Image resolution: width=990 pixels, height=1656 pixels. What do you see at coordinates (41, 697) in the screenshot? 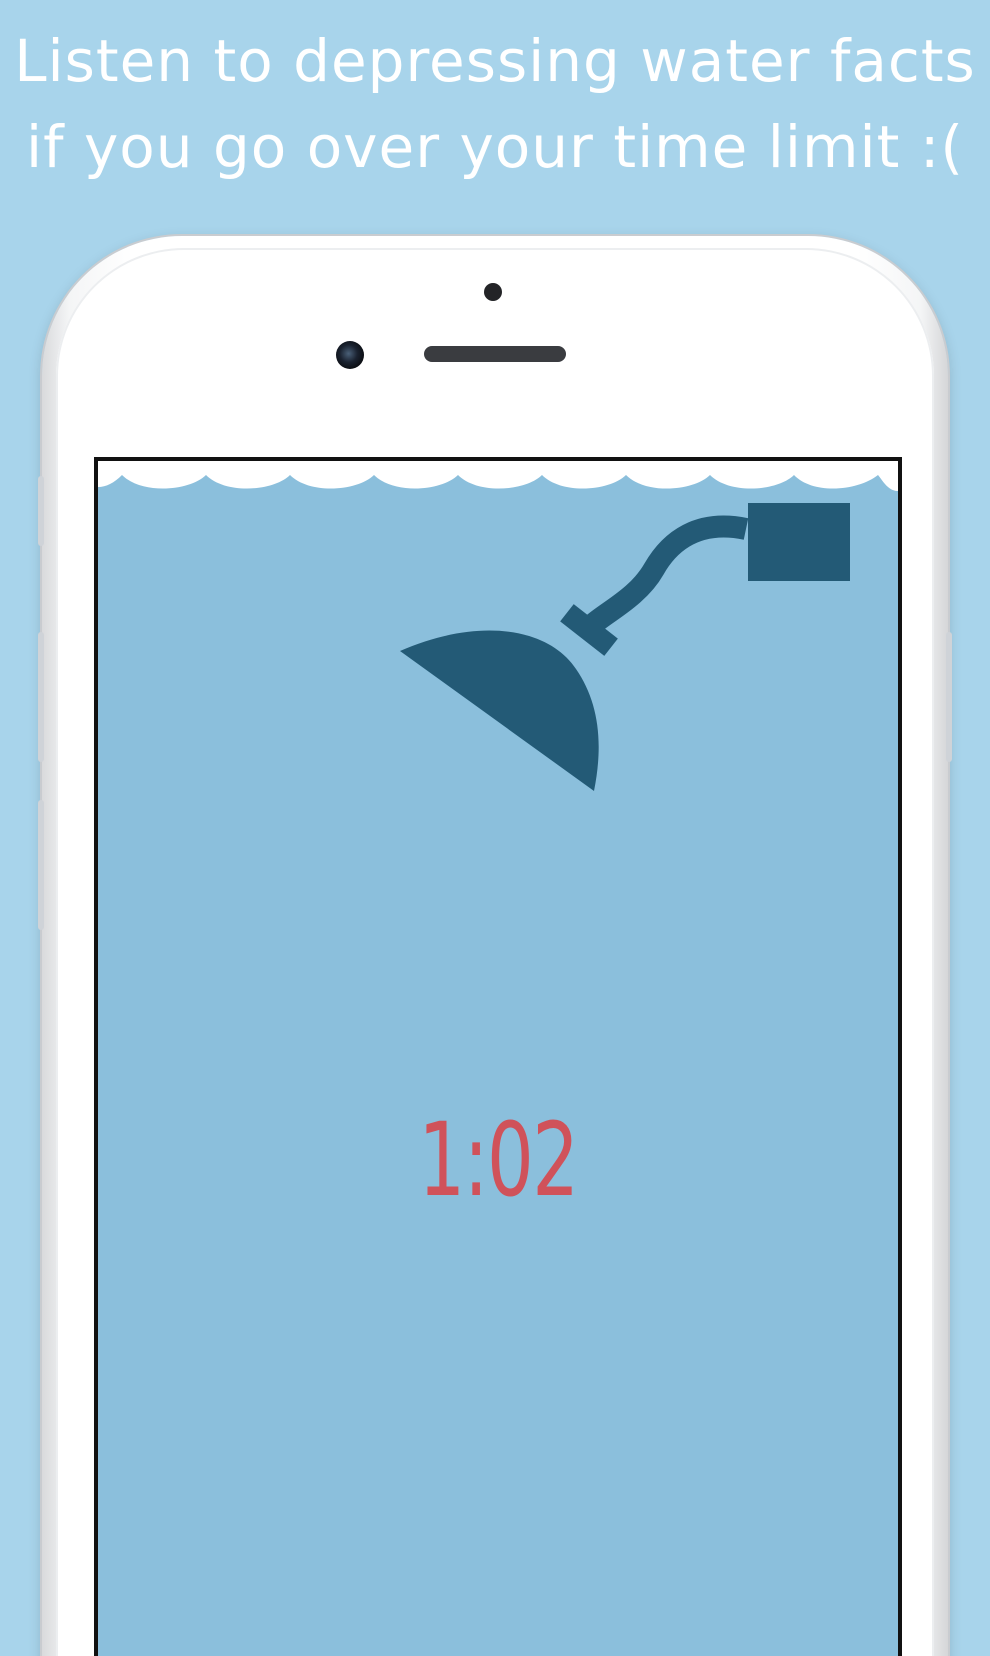
I see `volume-up-button` at bounding box center [41, 697].